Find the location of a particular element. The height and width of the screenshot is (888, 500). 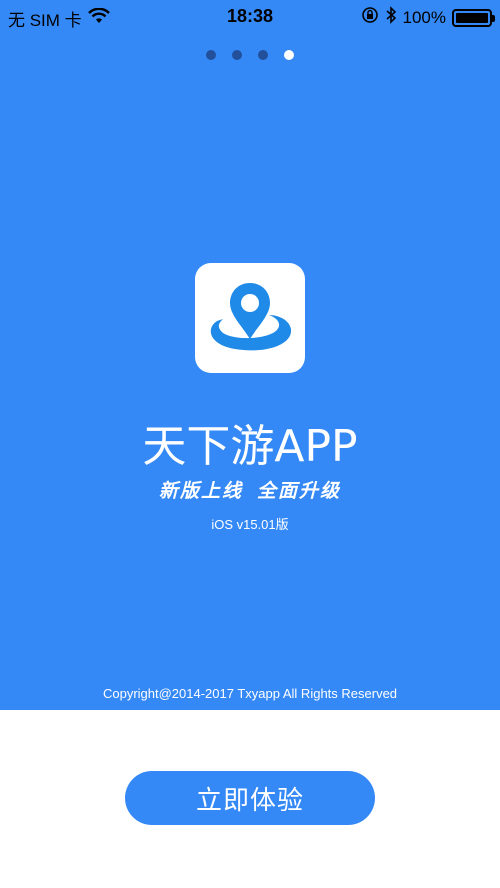

location-pin-icon is located at coordinates (251, 317).